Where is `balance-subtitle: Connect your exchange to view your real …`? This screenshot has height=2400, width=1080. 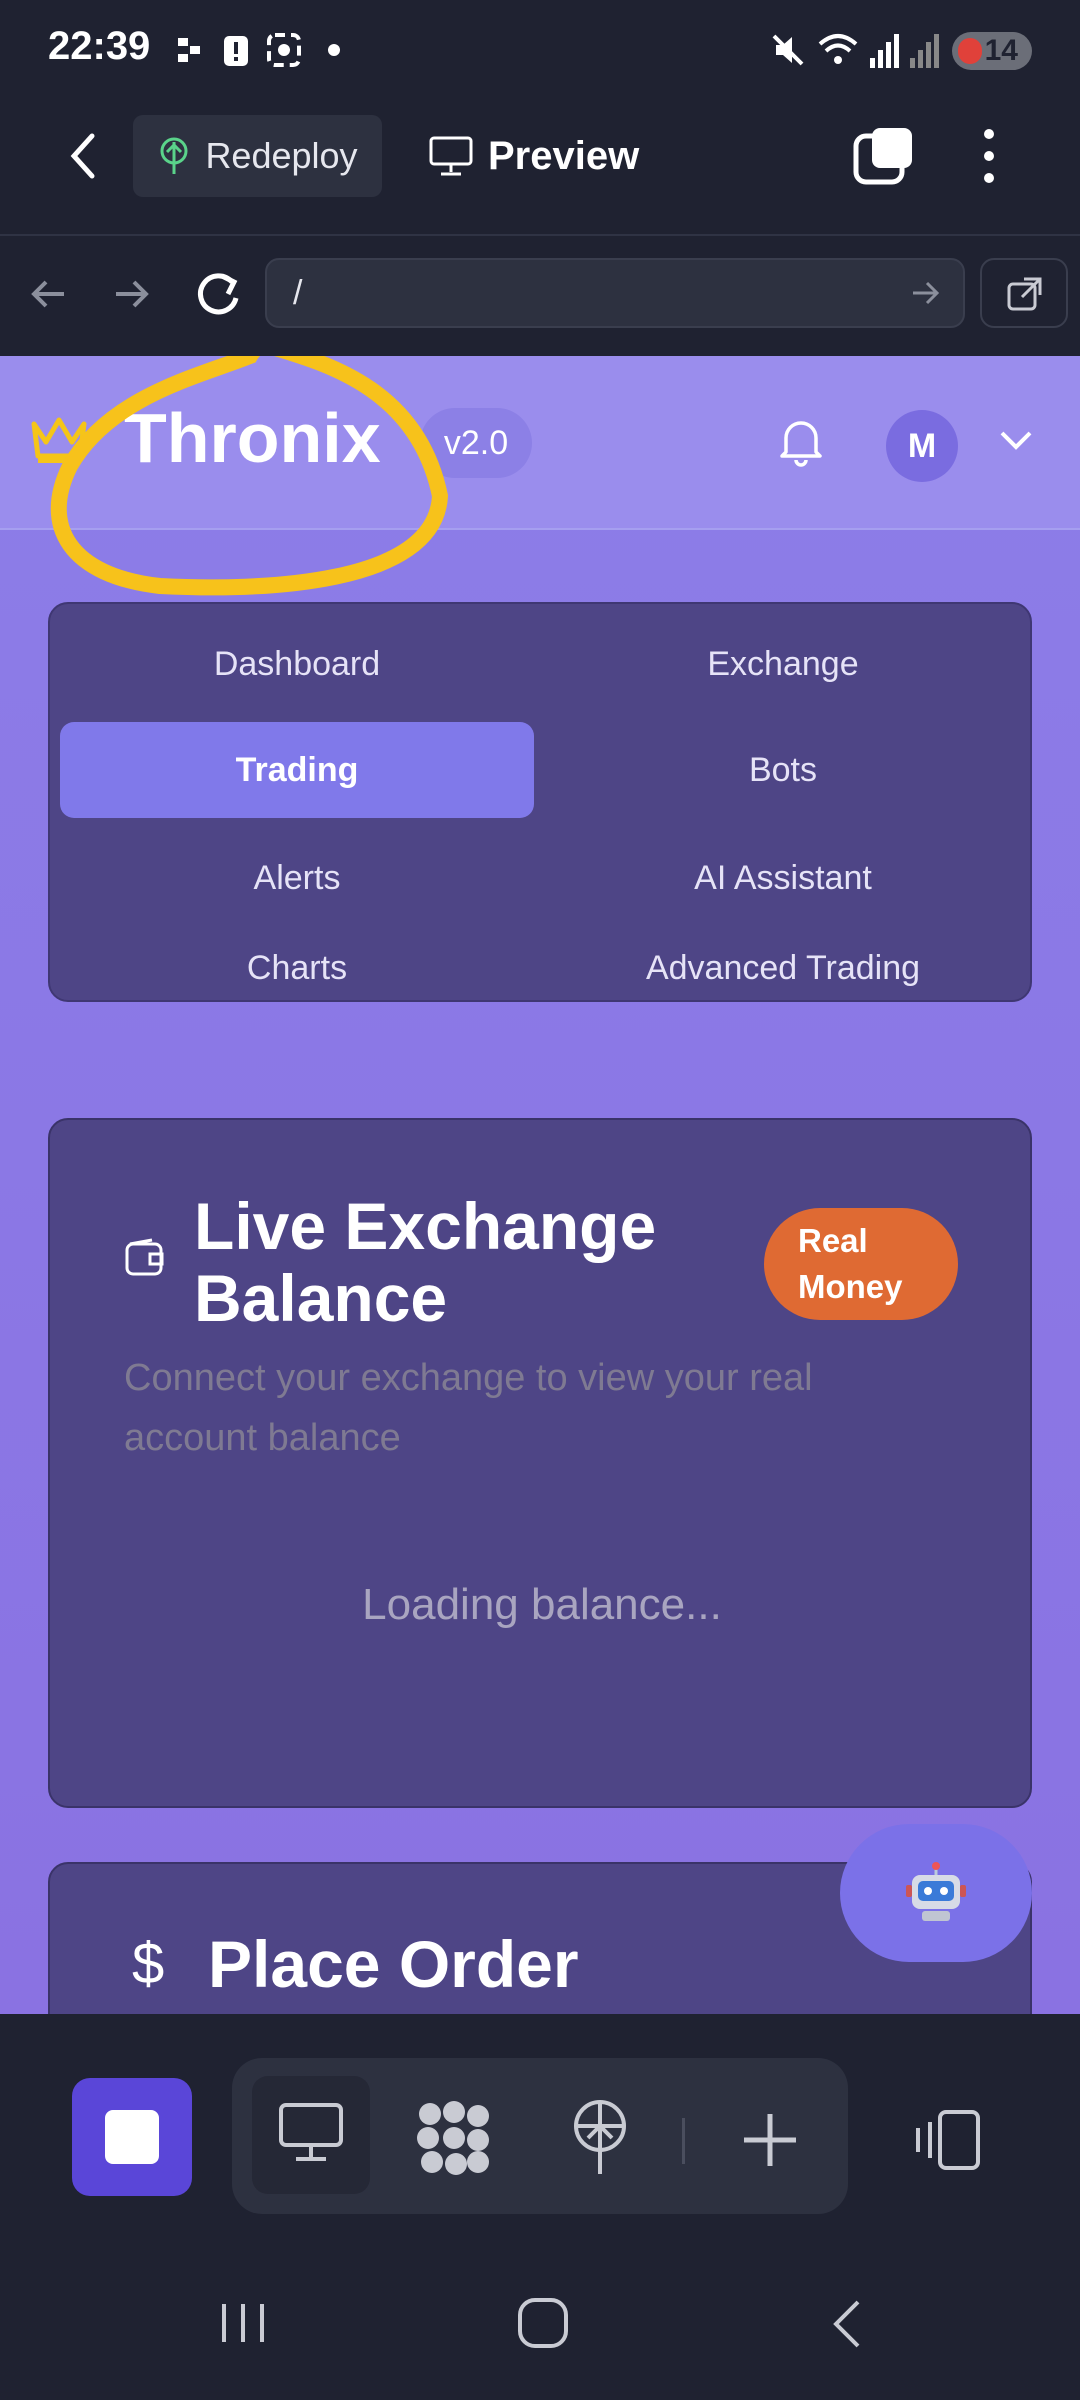 balance-subtitle: Connect your exchange to view your real … is located at coordinates (468, 1408).